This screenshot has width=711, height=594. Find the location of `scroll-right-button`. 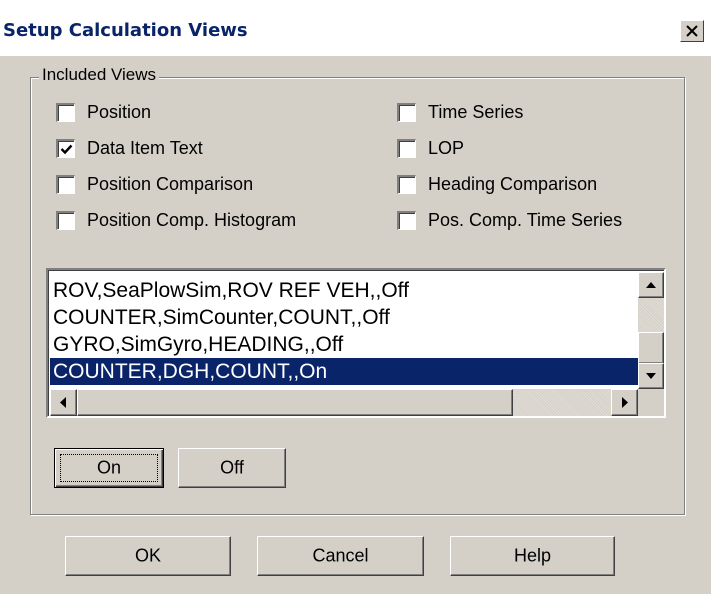

scroll-right-button is located at coordinates (624, 402).